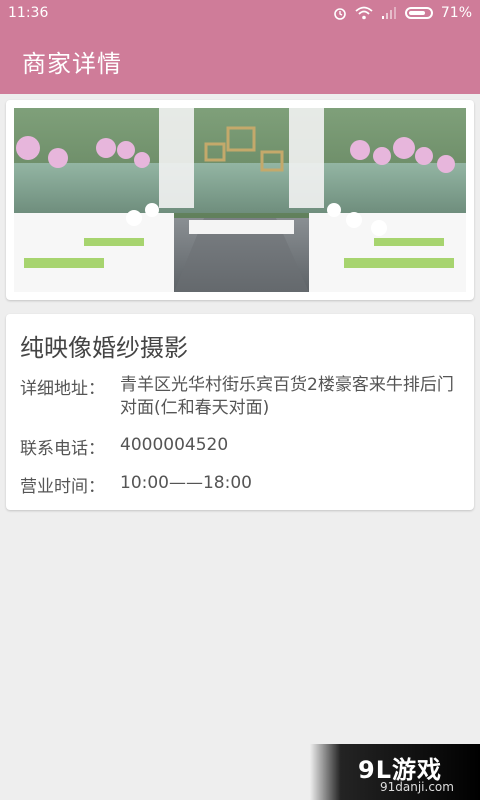 This screenshot has width=480, height=800. Describe the element at coordinates (186, 483) in the screenshot. I see `hours-value: 10:00——18:00` at that location.